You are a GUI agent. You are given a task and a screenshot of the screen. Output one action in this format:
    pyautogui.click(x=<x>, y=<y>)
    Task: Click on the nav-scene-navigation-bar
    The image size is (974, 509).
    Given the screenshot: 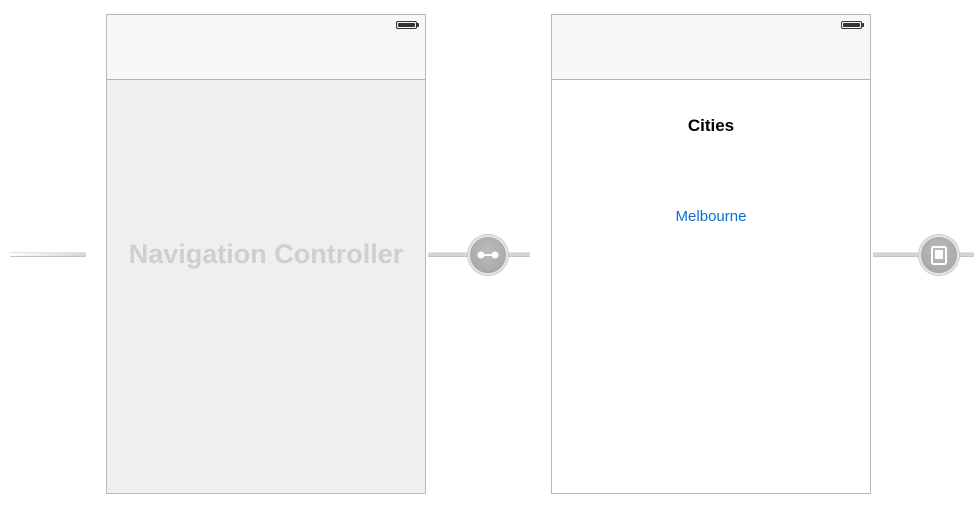 What is the action you would take?
    pyautogui.click(x=266, y=47)
    